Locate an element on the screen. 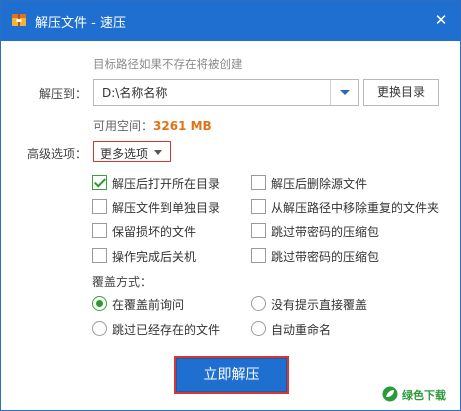  more-options-label: 更多选项 is located at coordinates (124, 154).